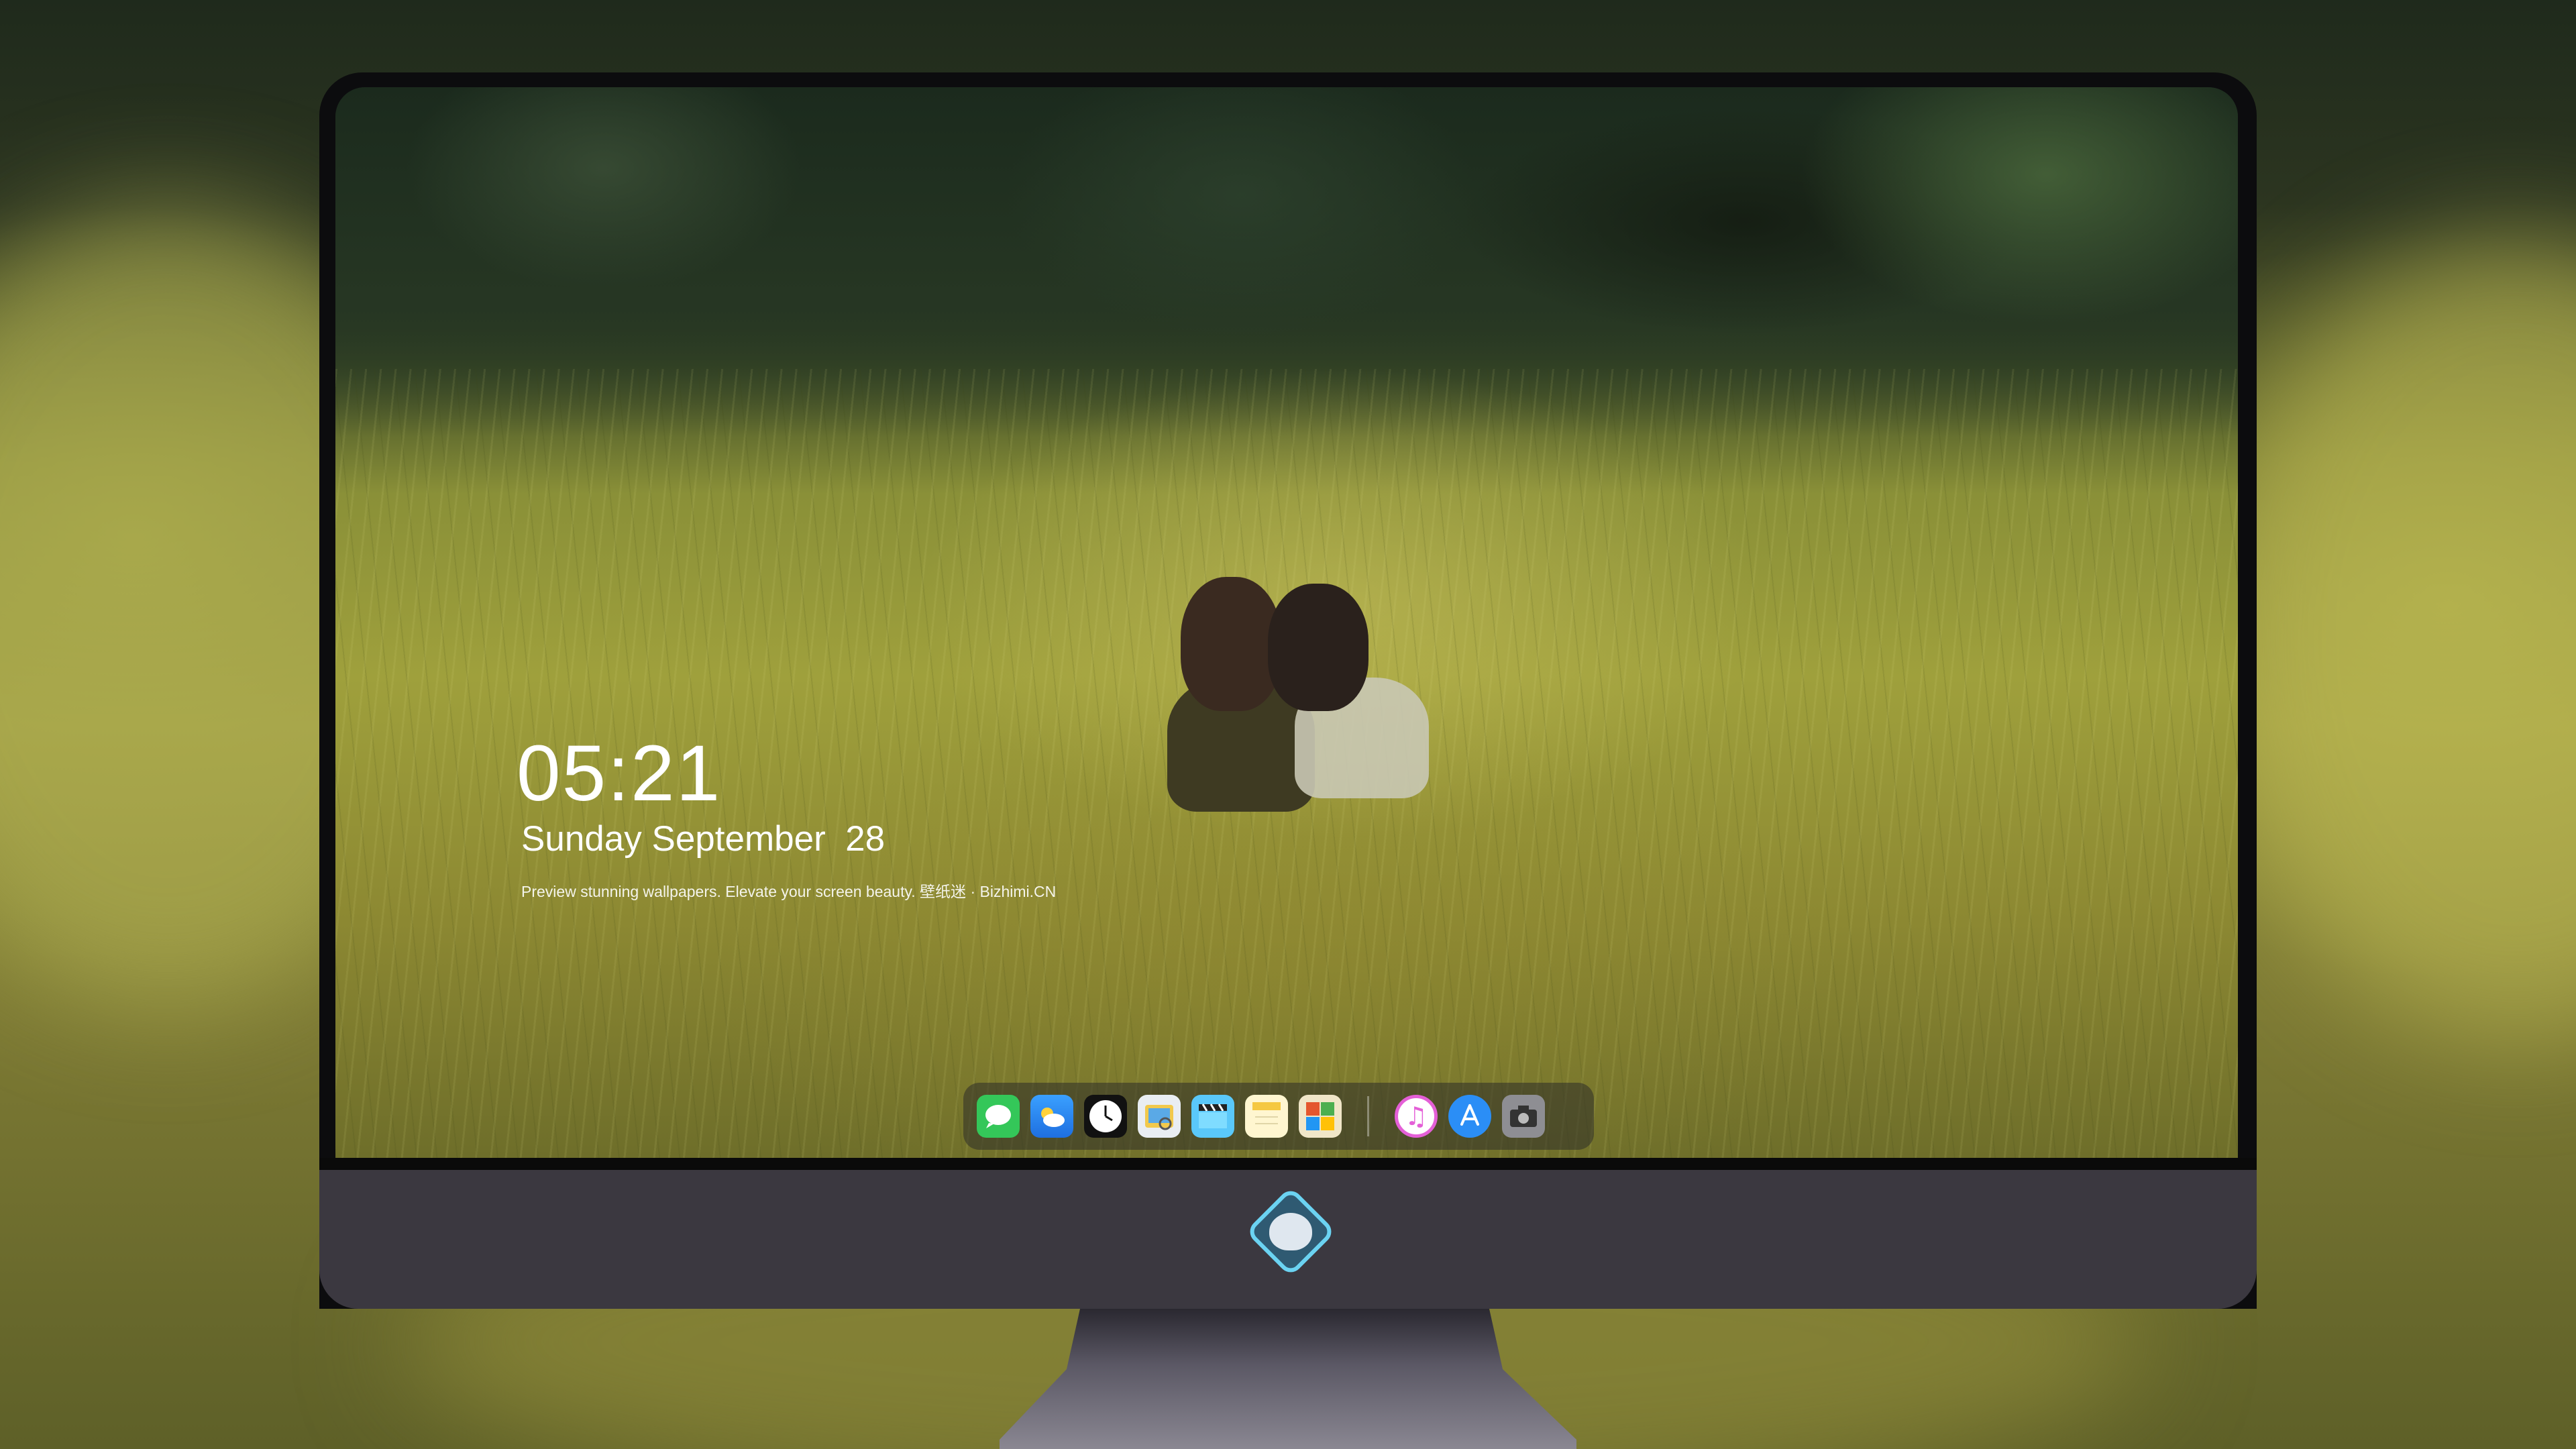  I want to click on lock-clock: 05:21, so click(619, 773).